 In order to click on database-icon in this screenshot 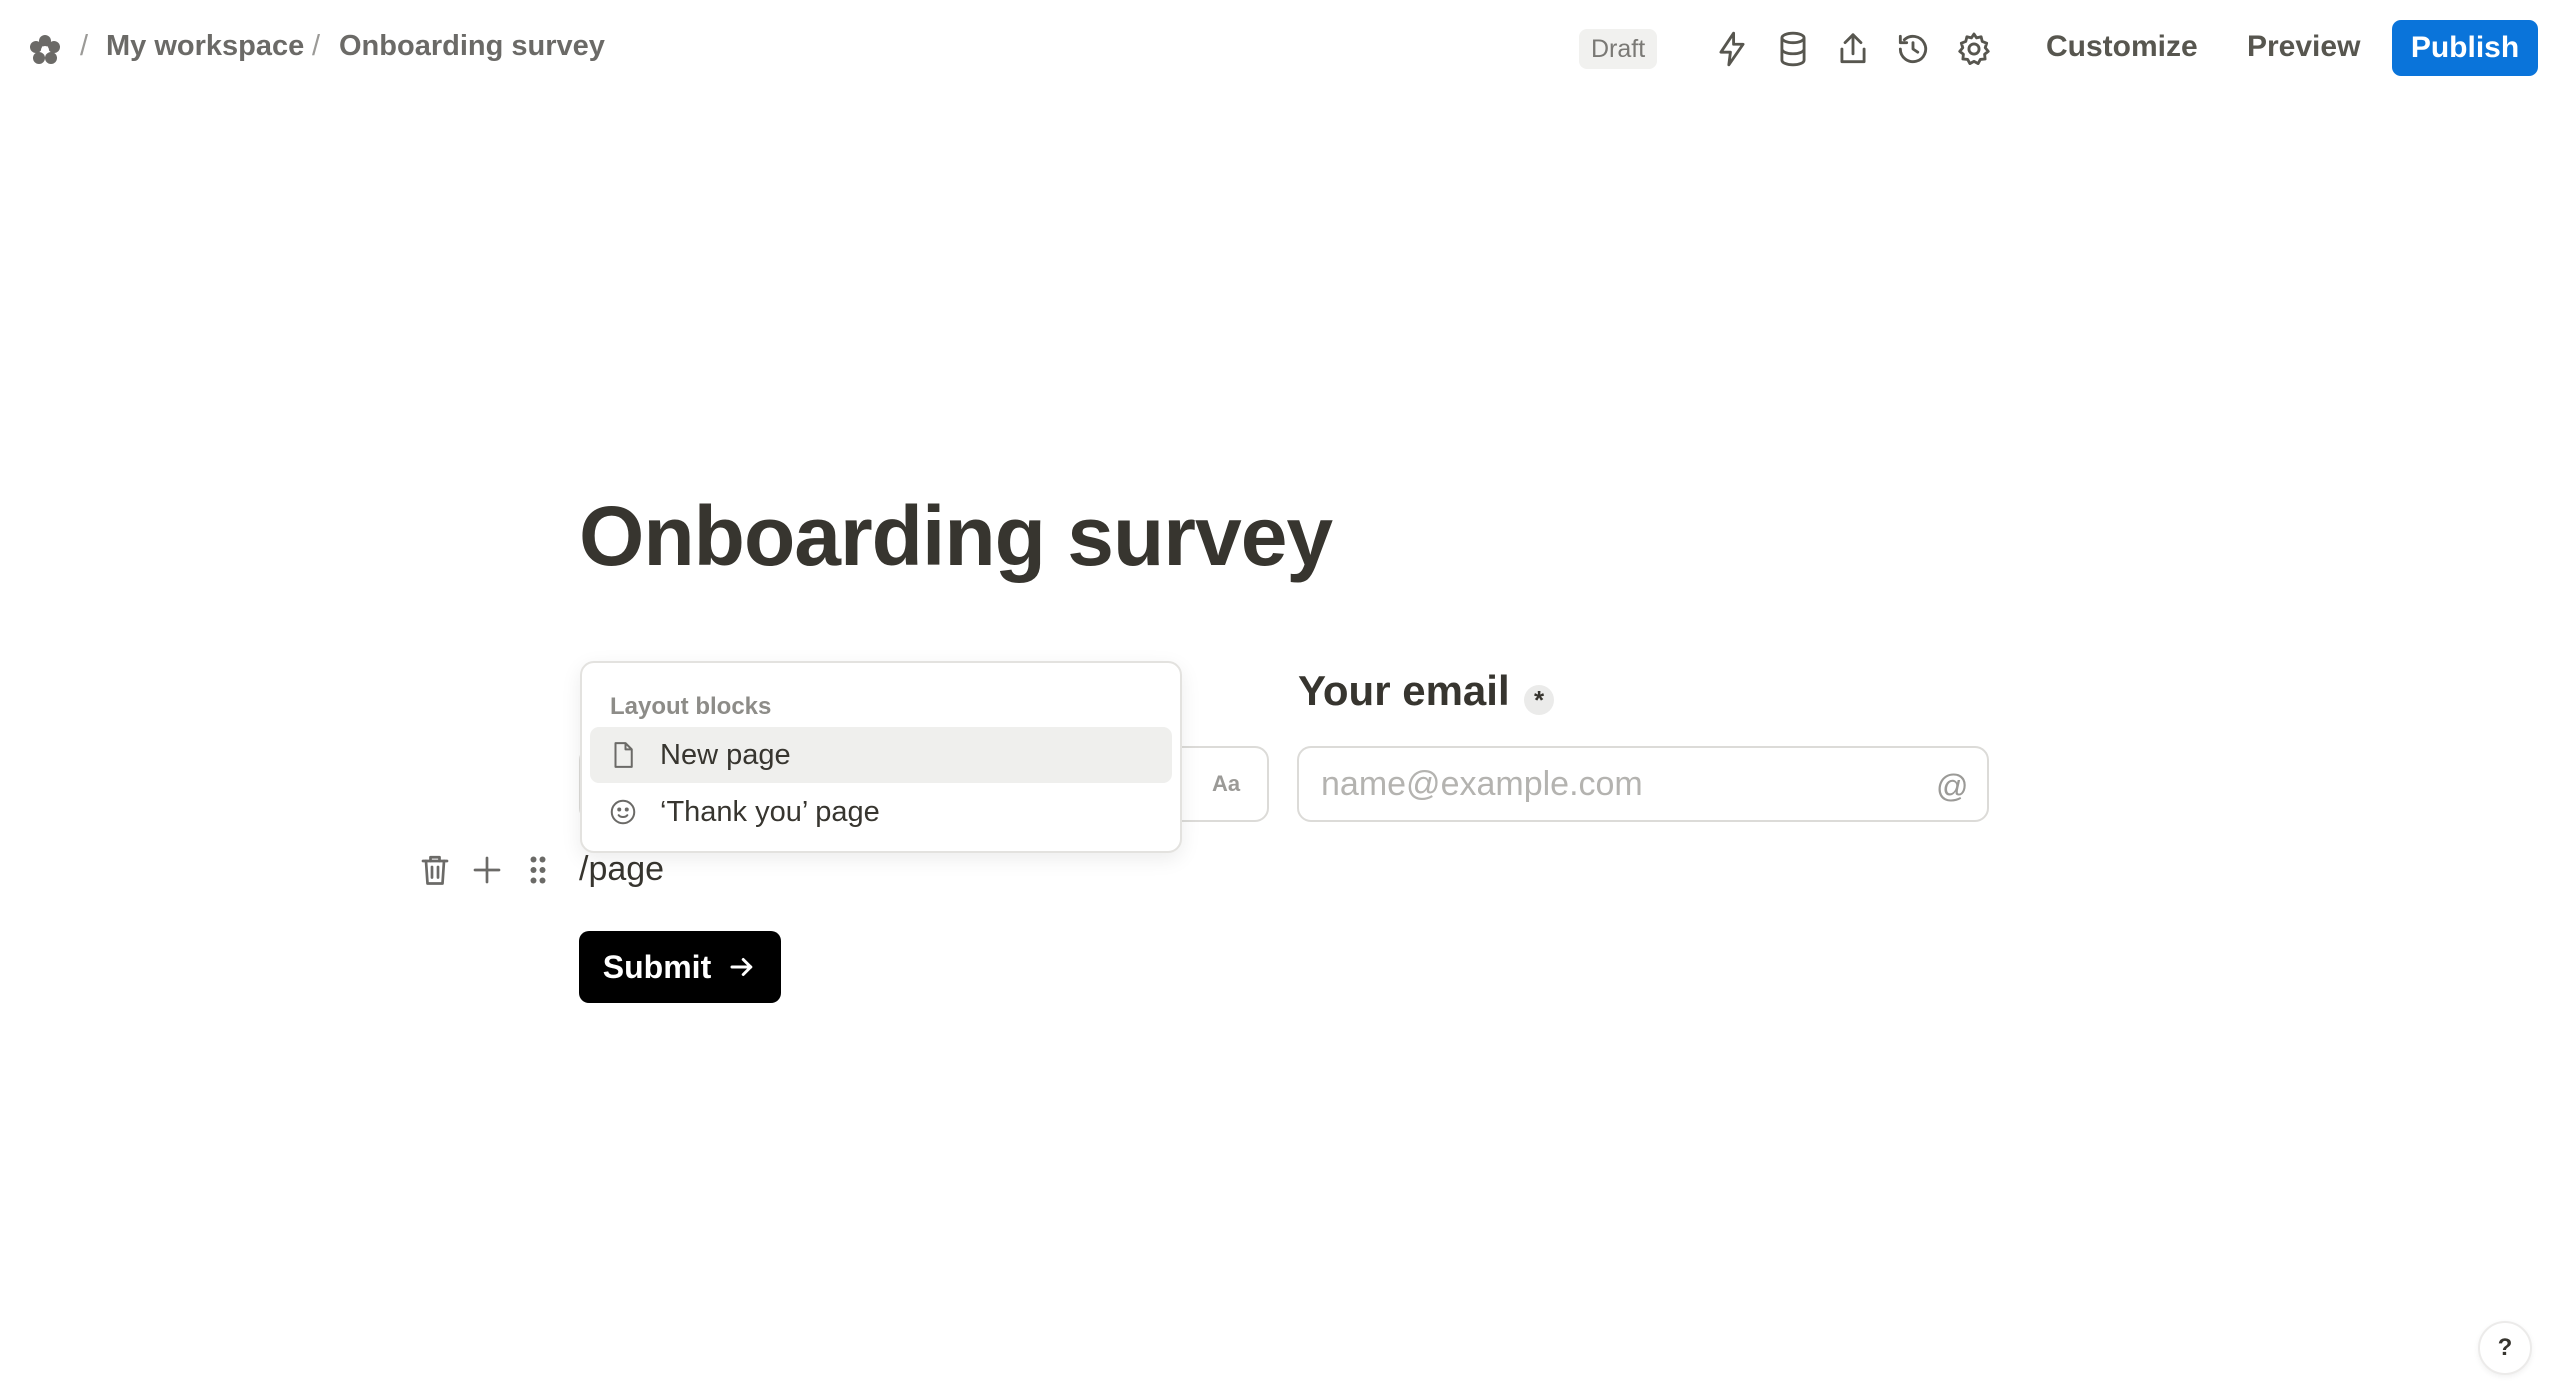, I will do `click(1793, 49)`.